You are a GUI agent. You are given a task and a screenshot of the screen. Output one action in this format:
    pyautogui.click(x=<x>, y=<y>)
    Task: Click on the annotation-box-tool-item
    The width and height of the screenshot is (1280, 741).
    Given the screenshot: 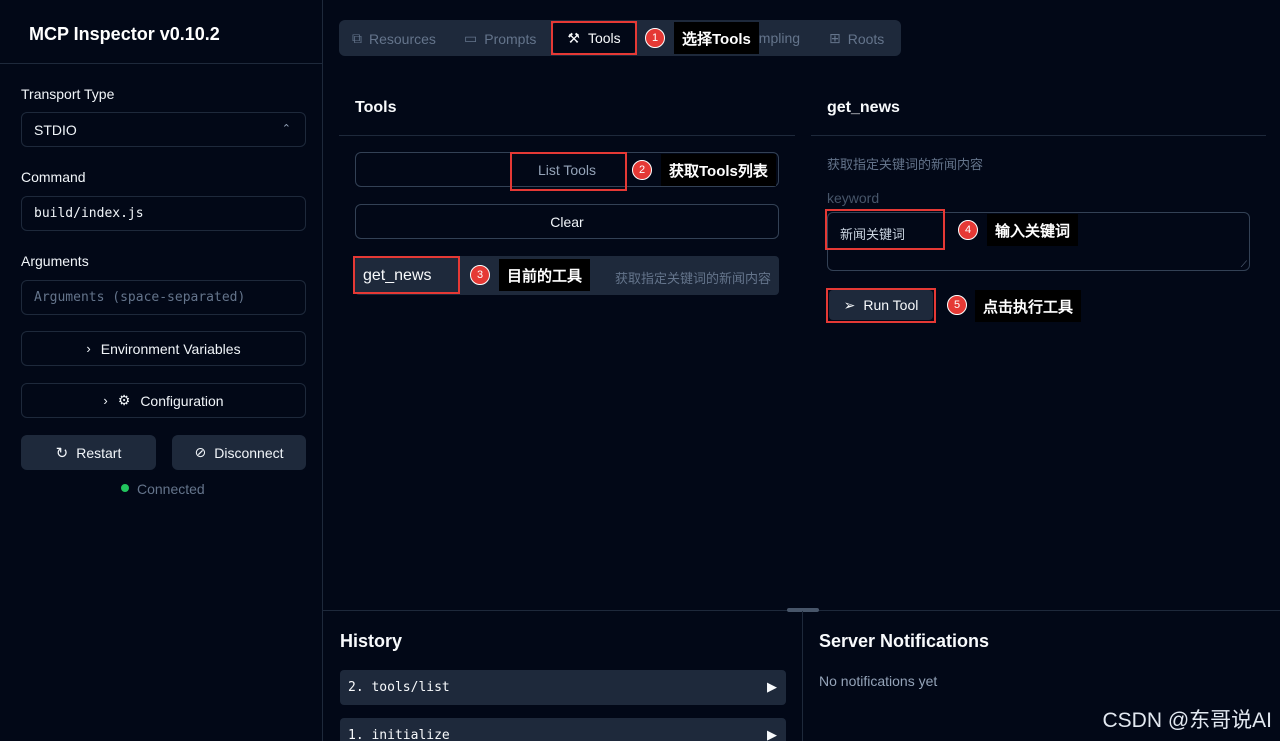 What is the action you would take?
    pyautogui.click(x=406, y=275)
    